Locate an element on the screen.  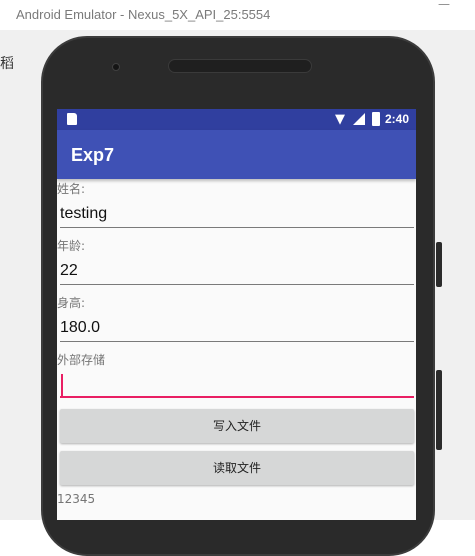
age-label: 年龄: is located at coordinates (71, 246).